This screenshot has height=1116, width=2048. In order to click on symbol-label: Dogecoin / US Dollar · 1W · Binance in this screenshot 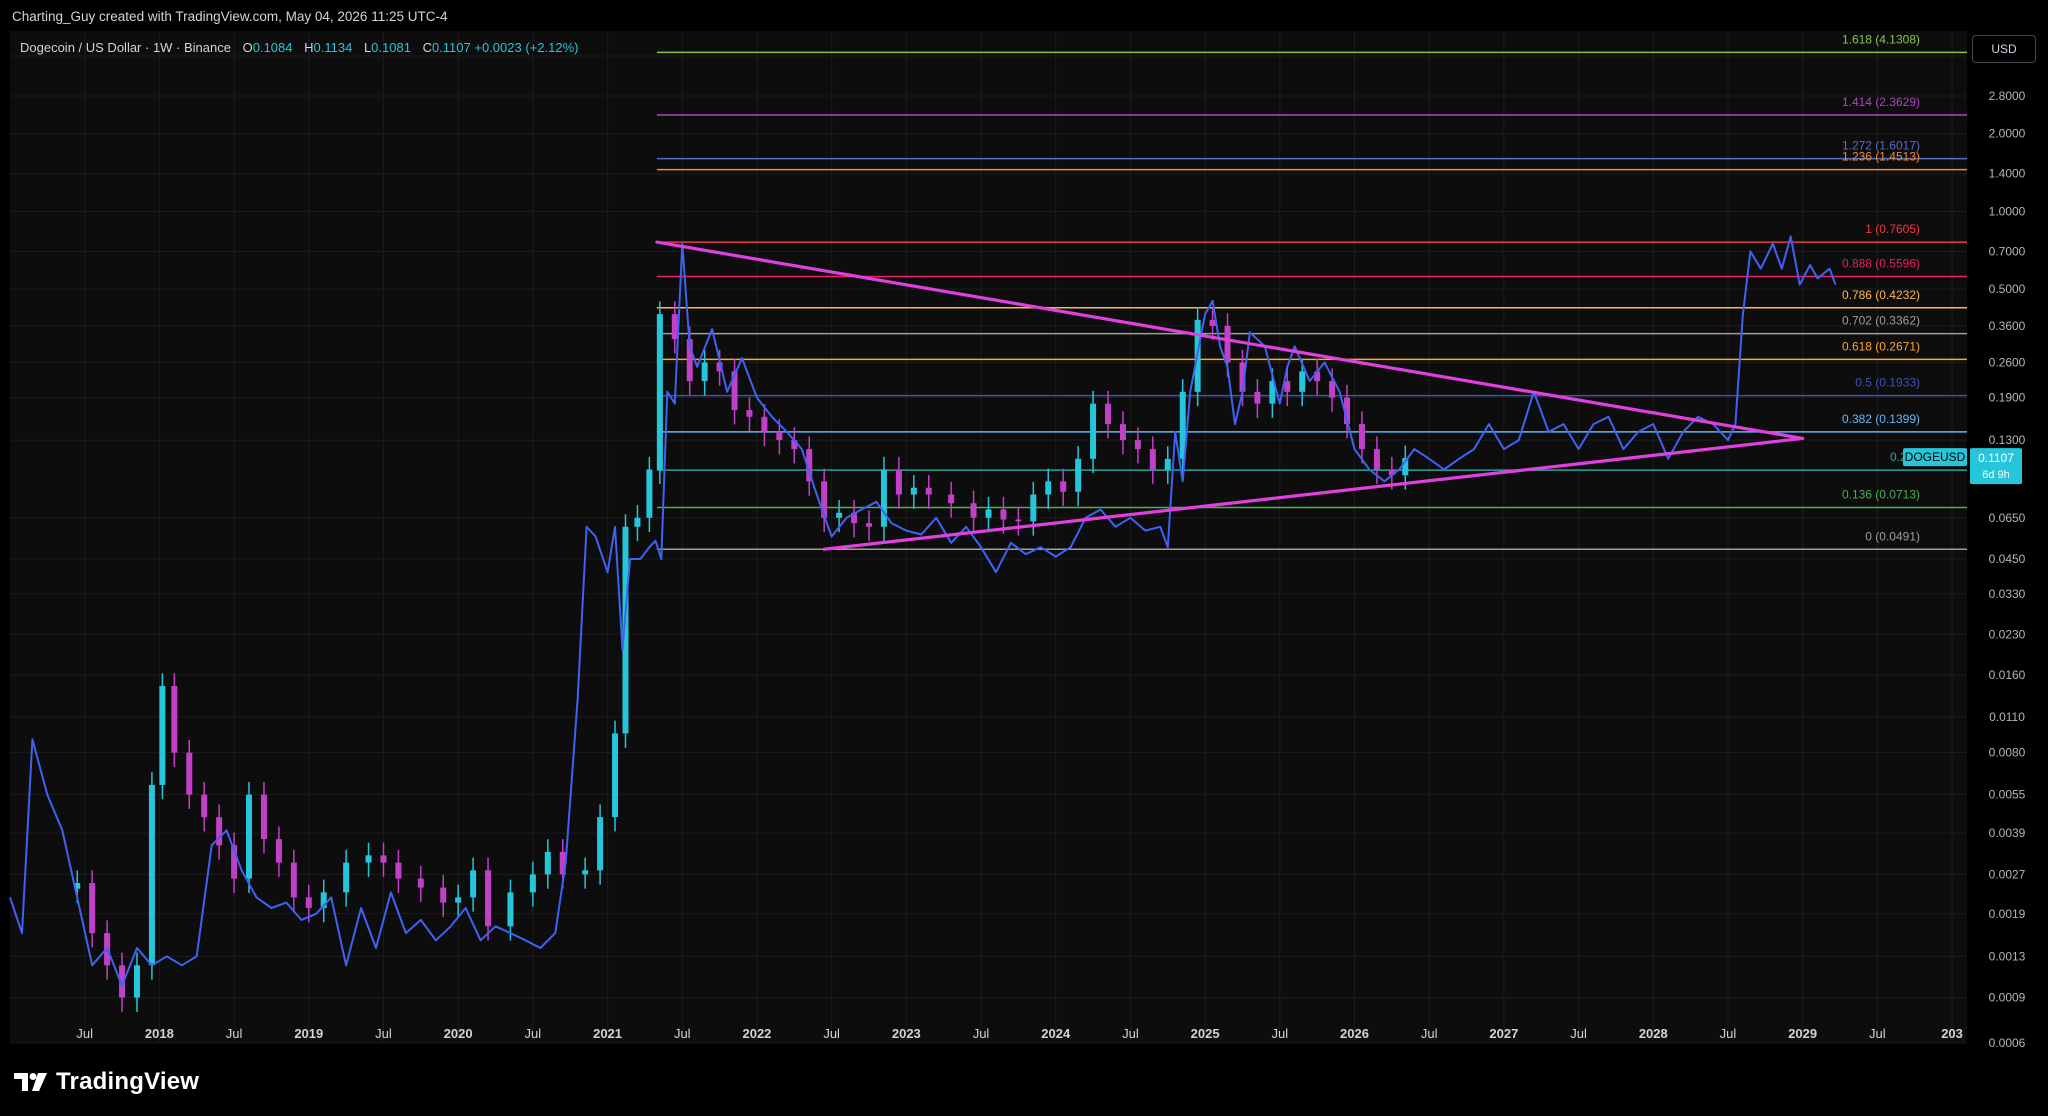, I will do `click(125, 47)`.